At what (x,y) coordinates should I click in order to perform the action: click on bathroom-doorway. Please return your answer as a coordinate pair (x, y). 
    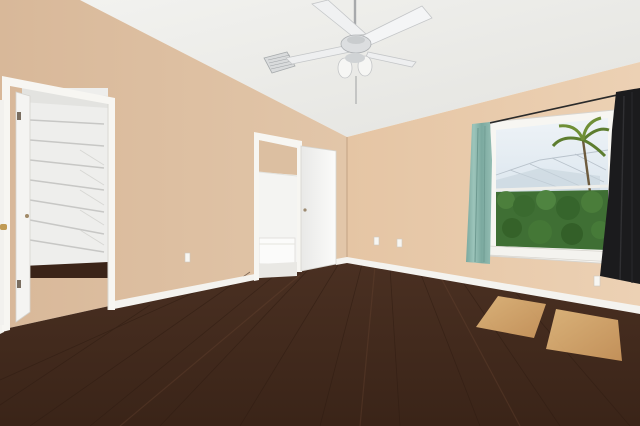
    Looking at the image, I should click on (278, 209).